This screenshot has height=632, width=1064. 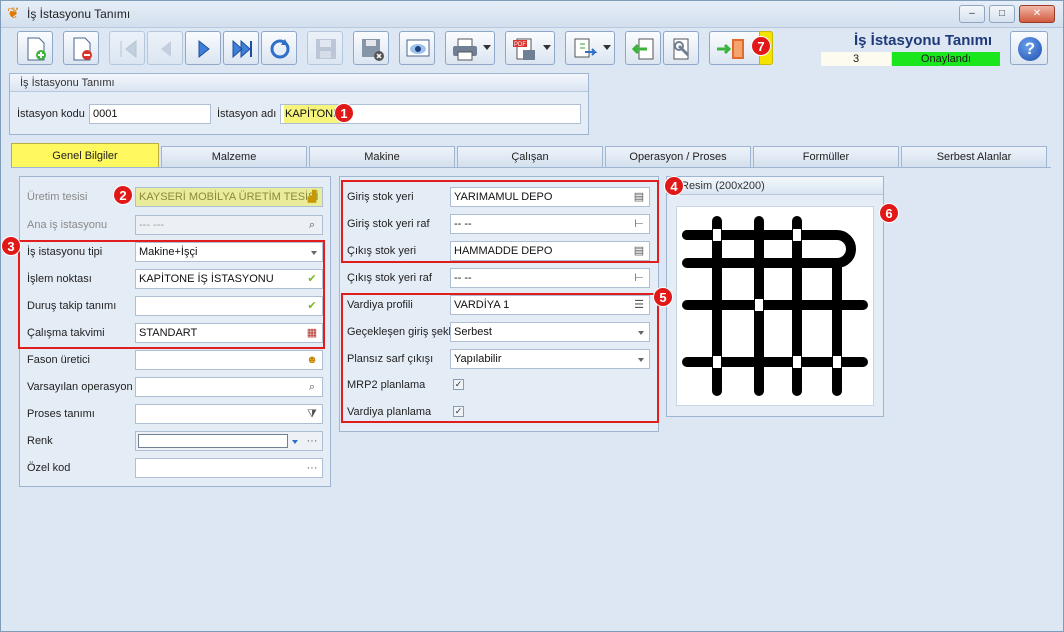 What do you see at coordinates (11, 246) in the screenshot?
I see `marker-3: 3` at bounding box center [11, 246].